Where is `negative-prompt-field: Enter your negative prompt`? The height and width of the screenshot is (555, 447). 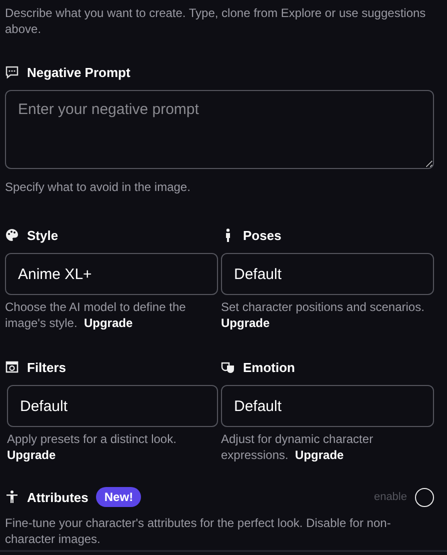
negative-prompt-field: Enter your negative prompt is located at coordinates (219, 129).